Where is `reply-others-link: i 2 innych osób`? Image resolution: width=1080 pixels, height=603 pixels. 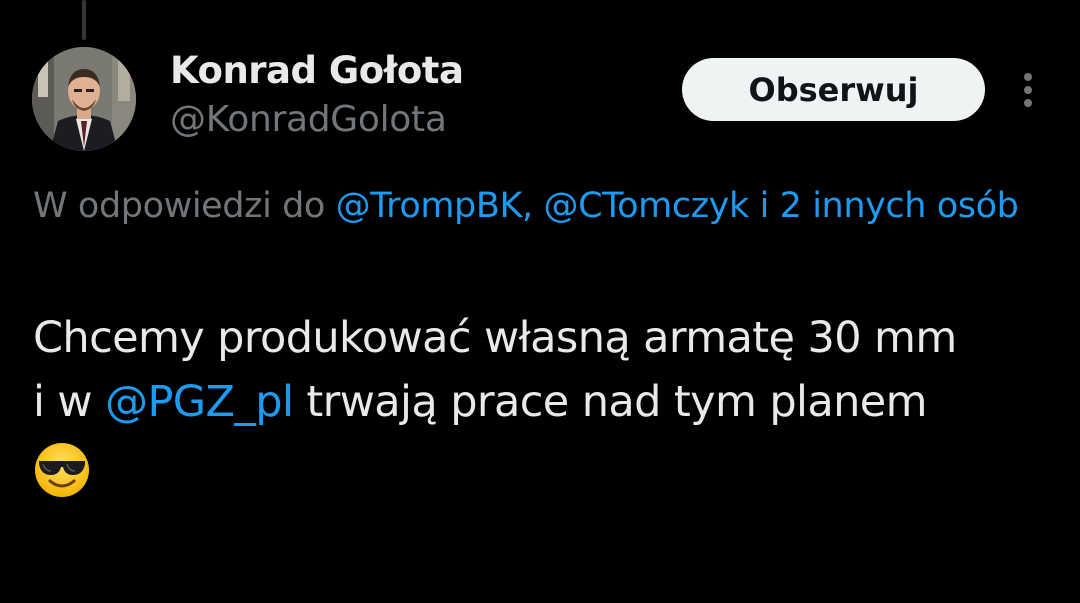
reply-others-link: i 2 innych osób is located at coordinates (889, 206).